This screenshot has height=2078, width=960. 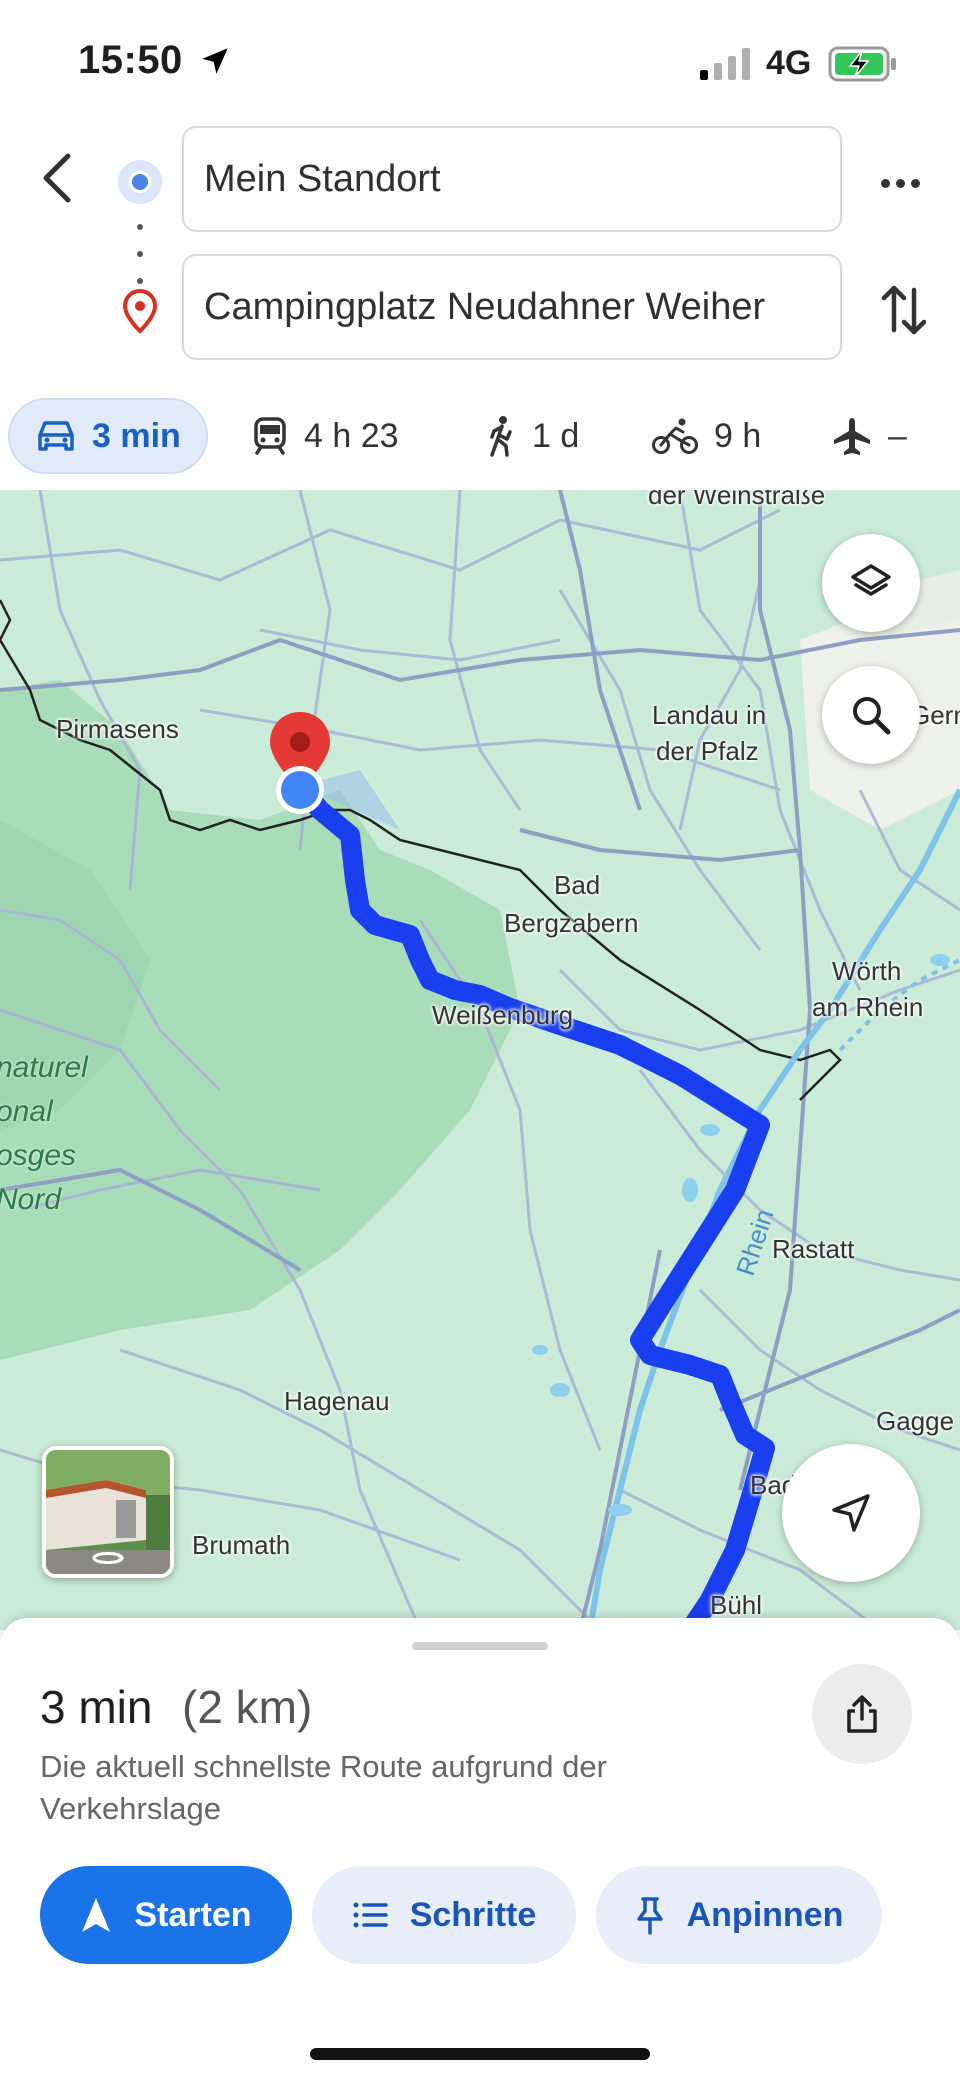 I want to click on swap-icon, so click(x=904, y=310).